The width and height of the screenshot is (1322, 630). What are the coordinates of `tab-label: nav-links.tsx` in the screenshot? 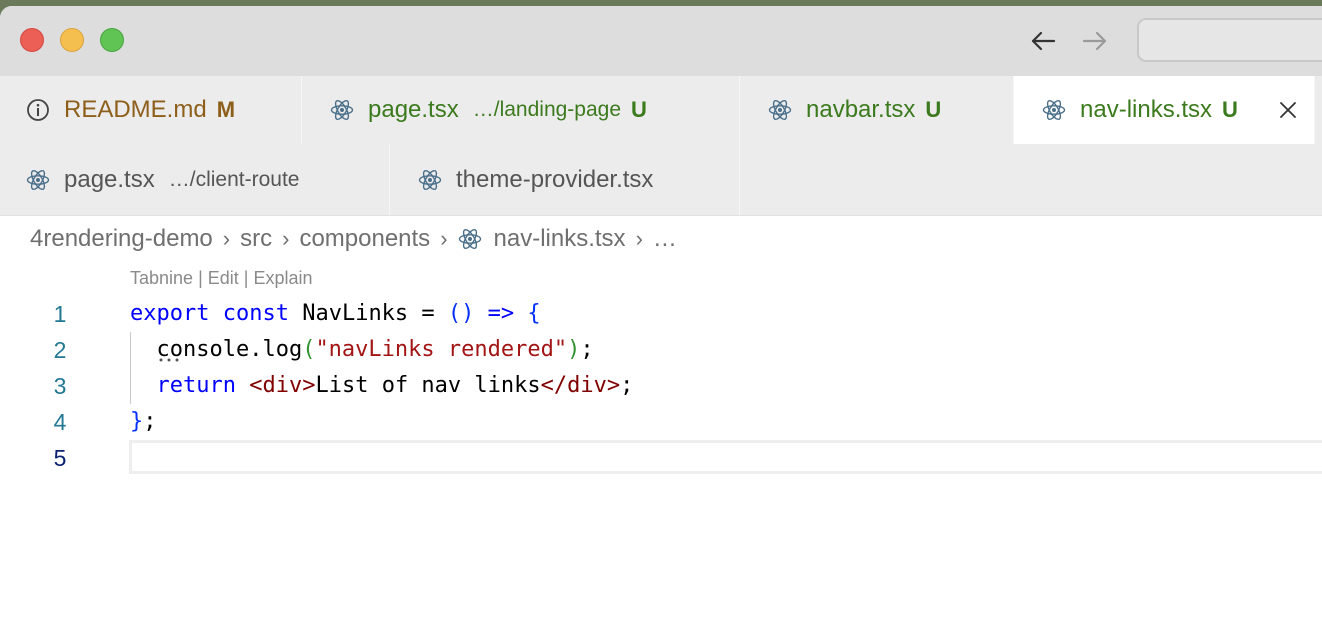 It's located at (1146, 109).